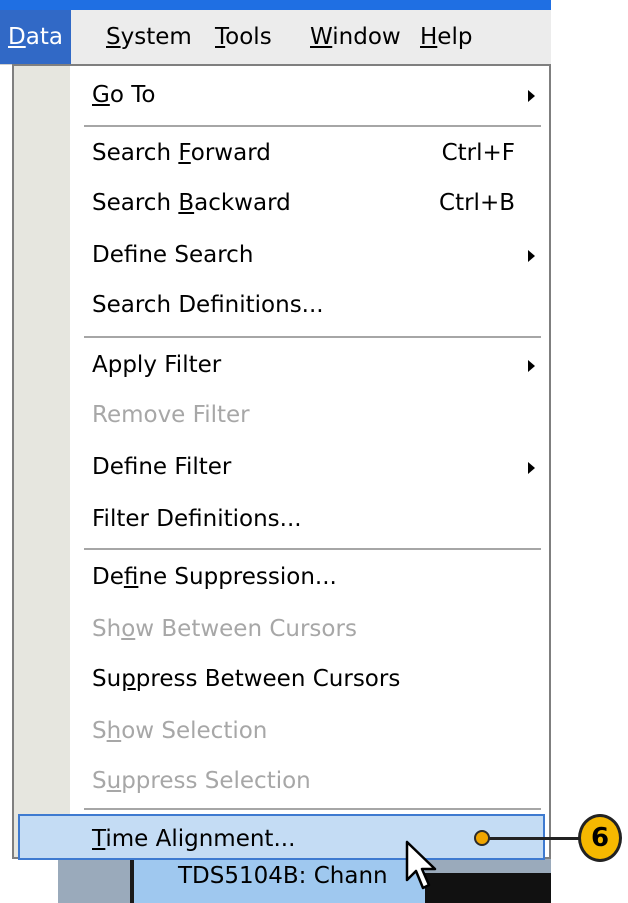 This screenshot has height=903, width=628. Describe the element at coordinates (17, 37) in the screenshot. I see `menu-data-mnemonic: D` at that location.